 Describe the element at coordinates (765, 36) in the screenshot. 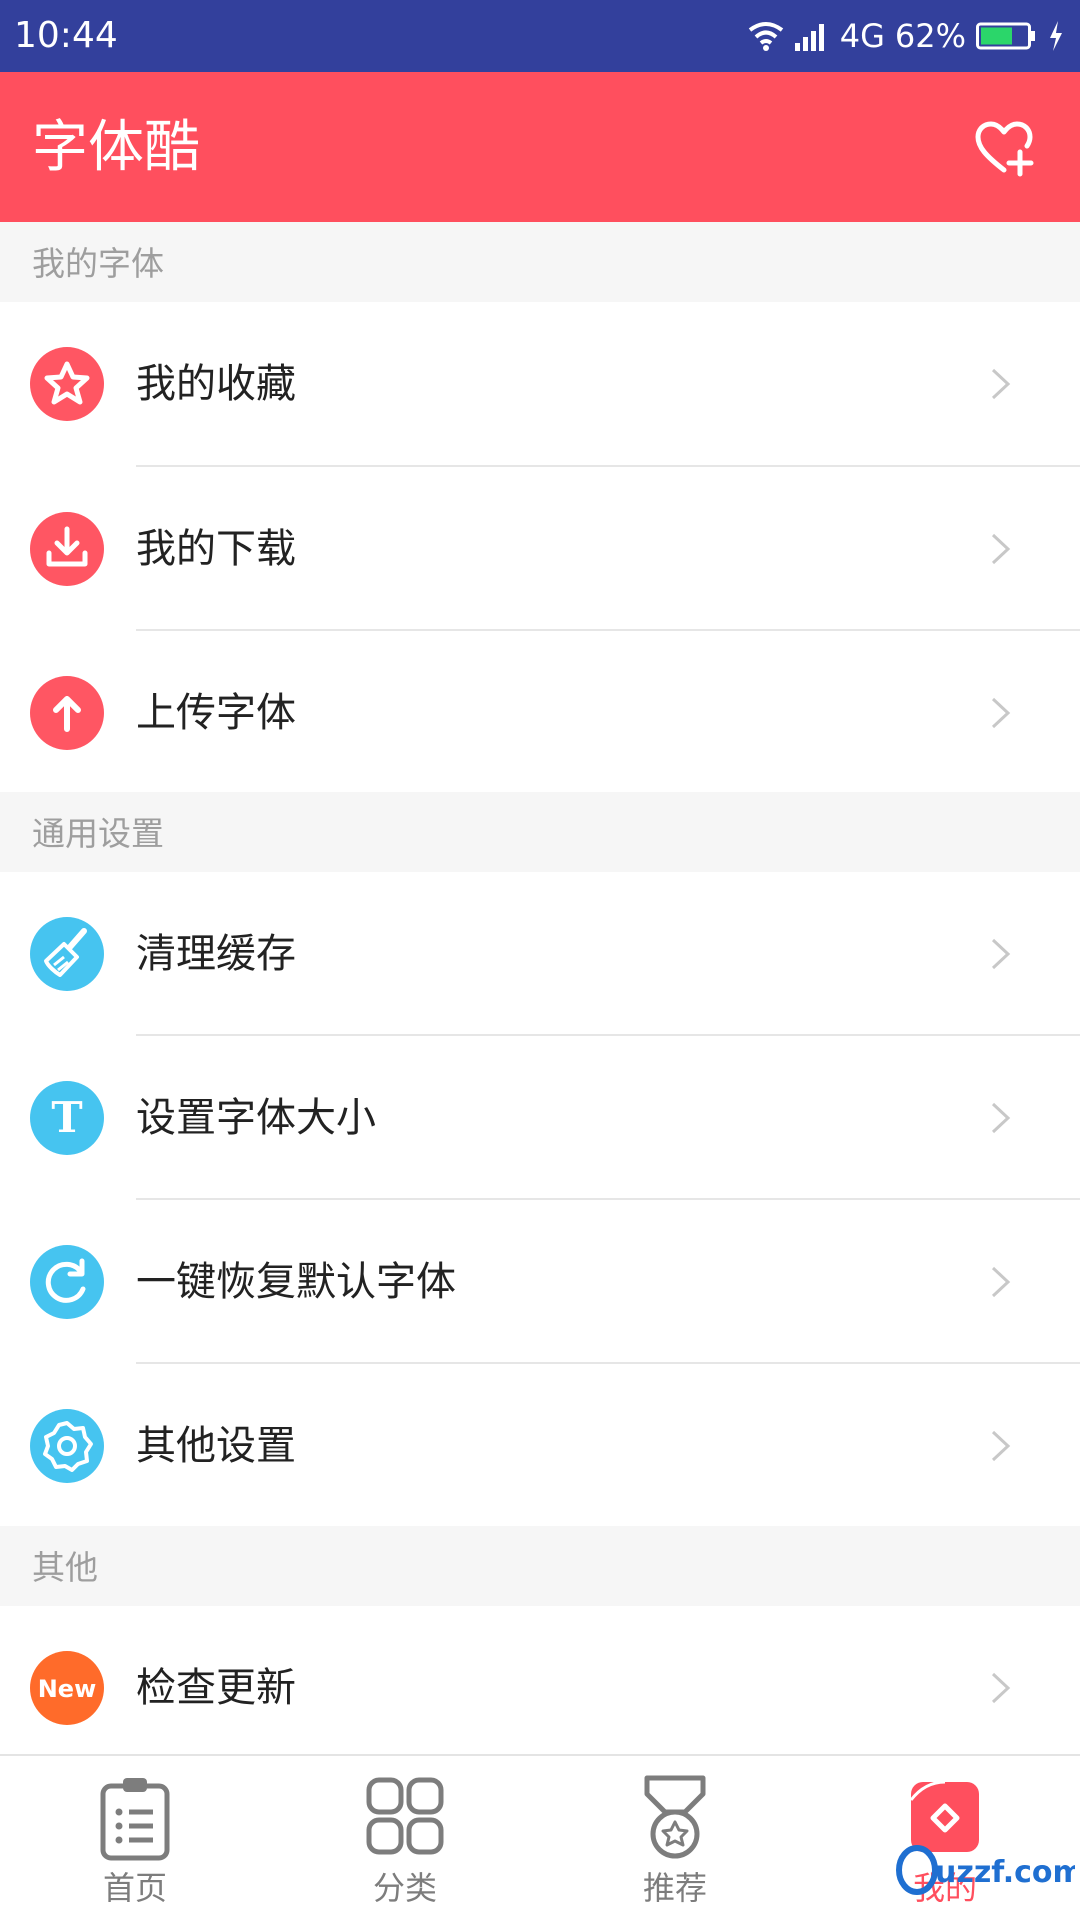

I see `wifi-icon` at that location.